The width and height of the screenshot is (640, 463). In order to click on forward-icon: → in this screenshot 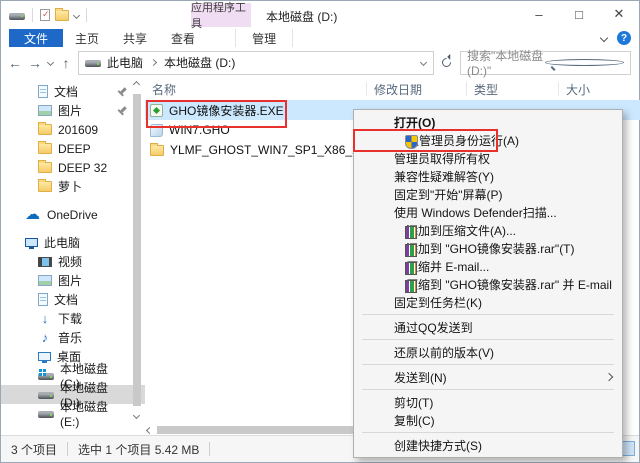, I will do `click(35, 63)`.